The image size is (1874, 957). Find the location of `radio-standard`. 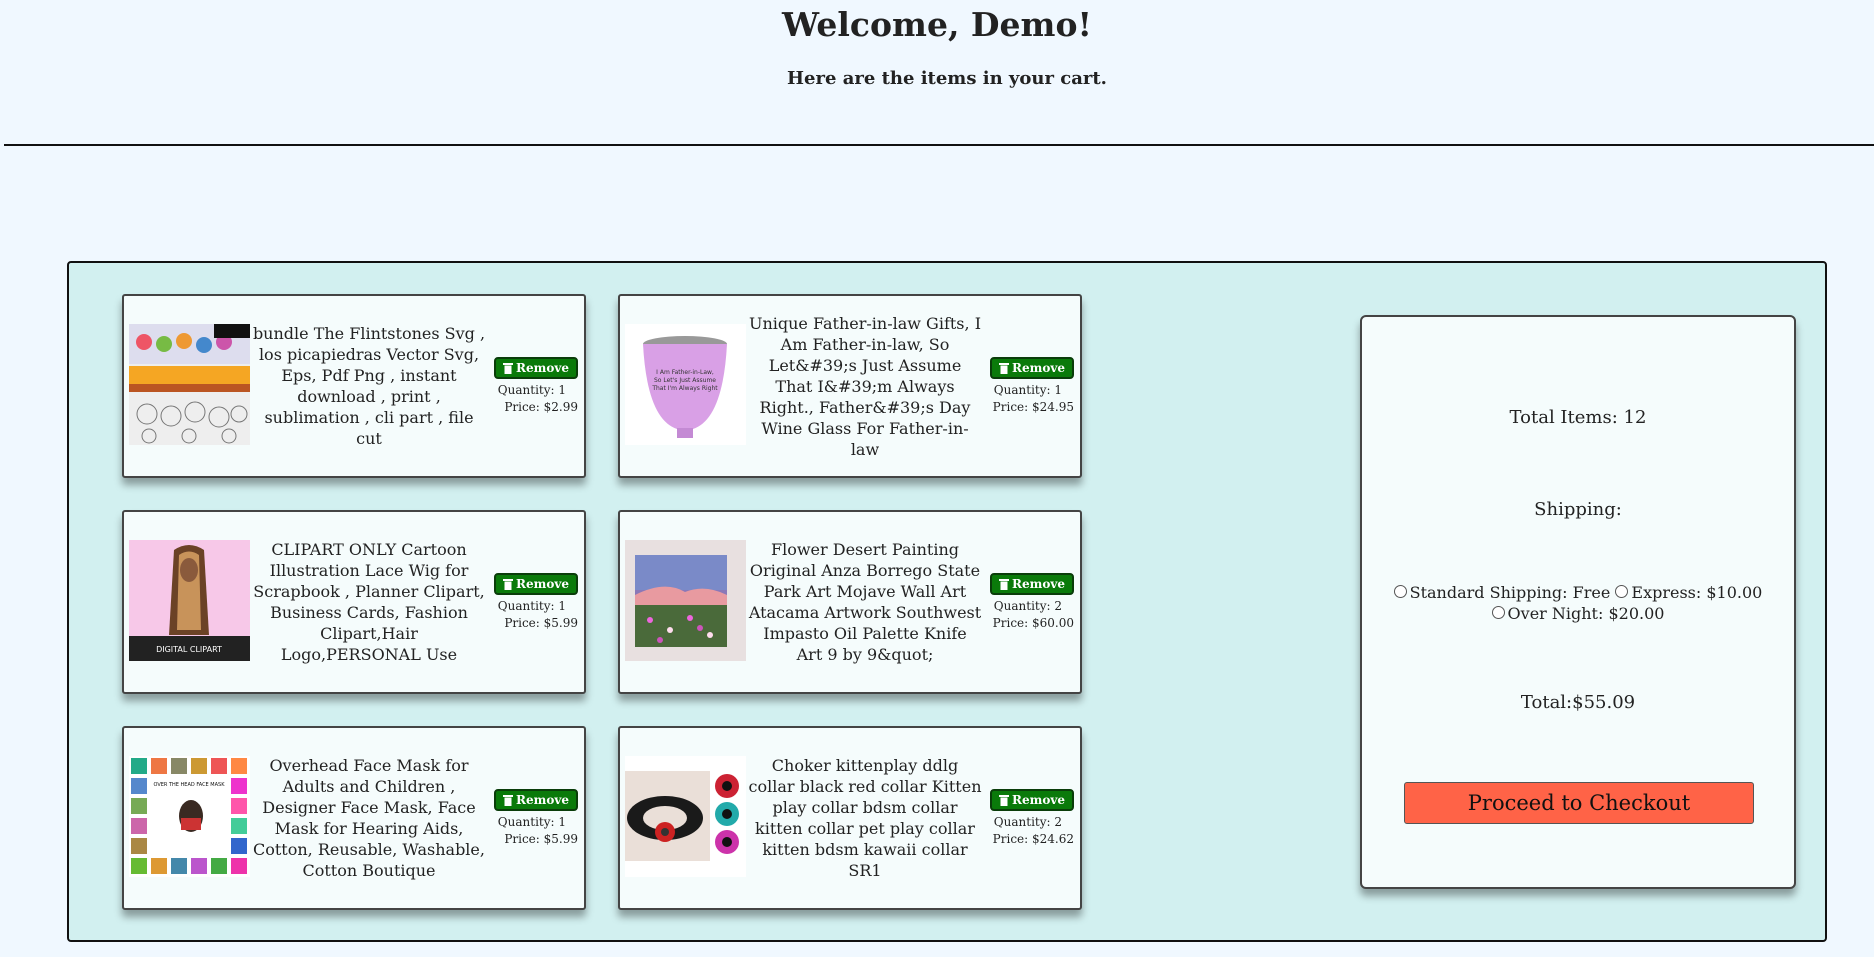

radio-standard is located at coordinates (1400, 591).